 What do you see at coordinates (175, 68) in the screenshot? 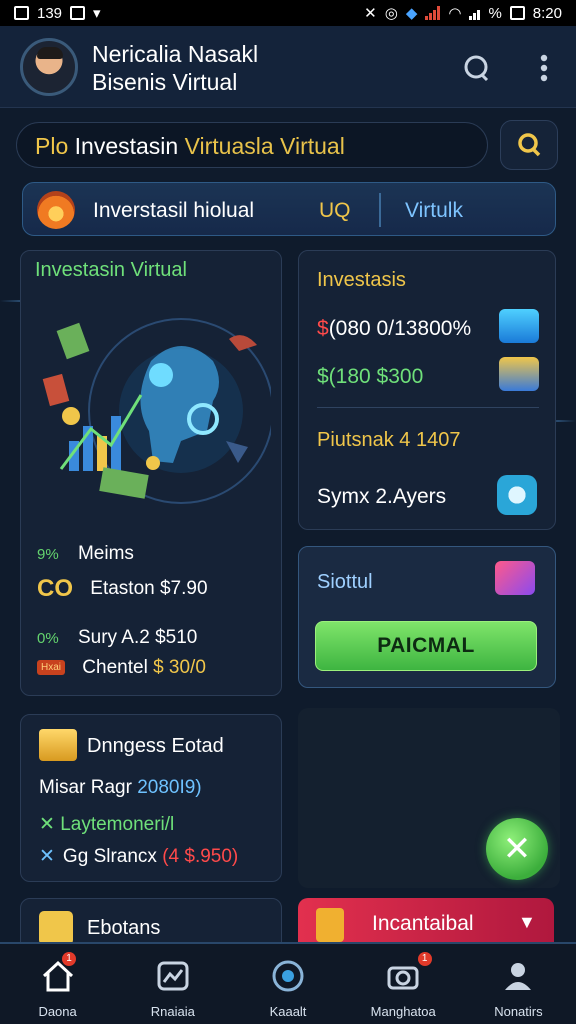
I see `app-title: Nericalia Nasakl Bisenis Virtual` at bounding box center [175, 68].